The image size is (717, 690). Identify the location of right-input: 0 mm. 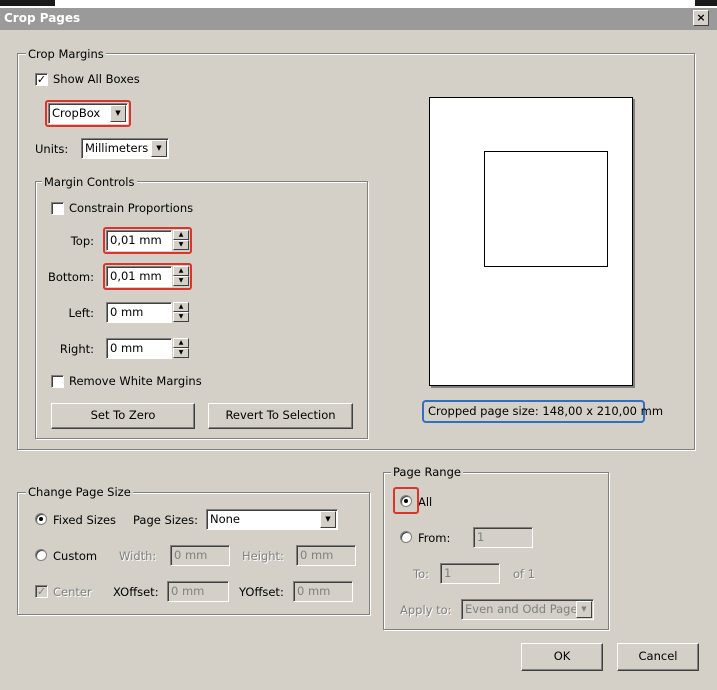
(139, 348).